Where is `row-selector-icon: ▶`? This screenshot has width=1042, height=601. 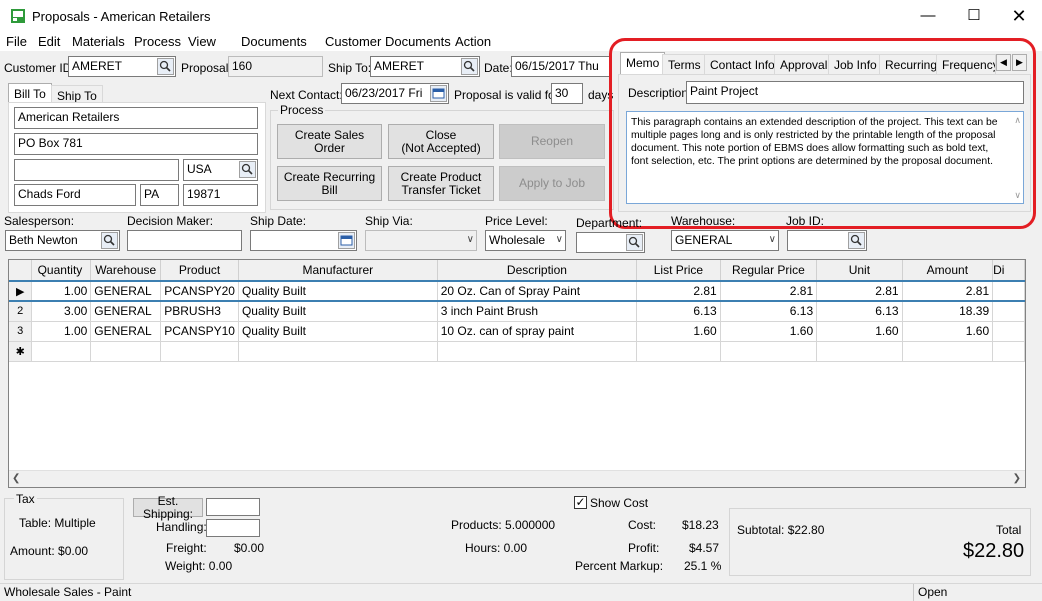
row-selector-icon: ▶ is located at coordinates (21, 291).